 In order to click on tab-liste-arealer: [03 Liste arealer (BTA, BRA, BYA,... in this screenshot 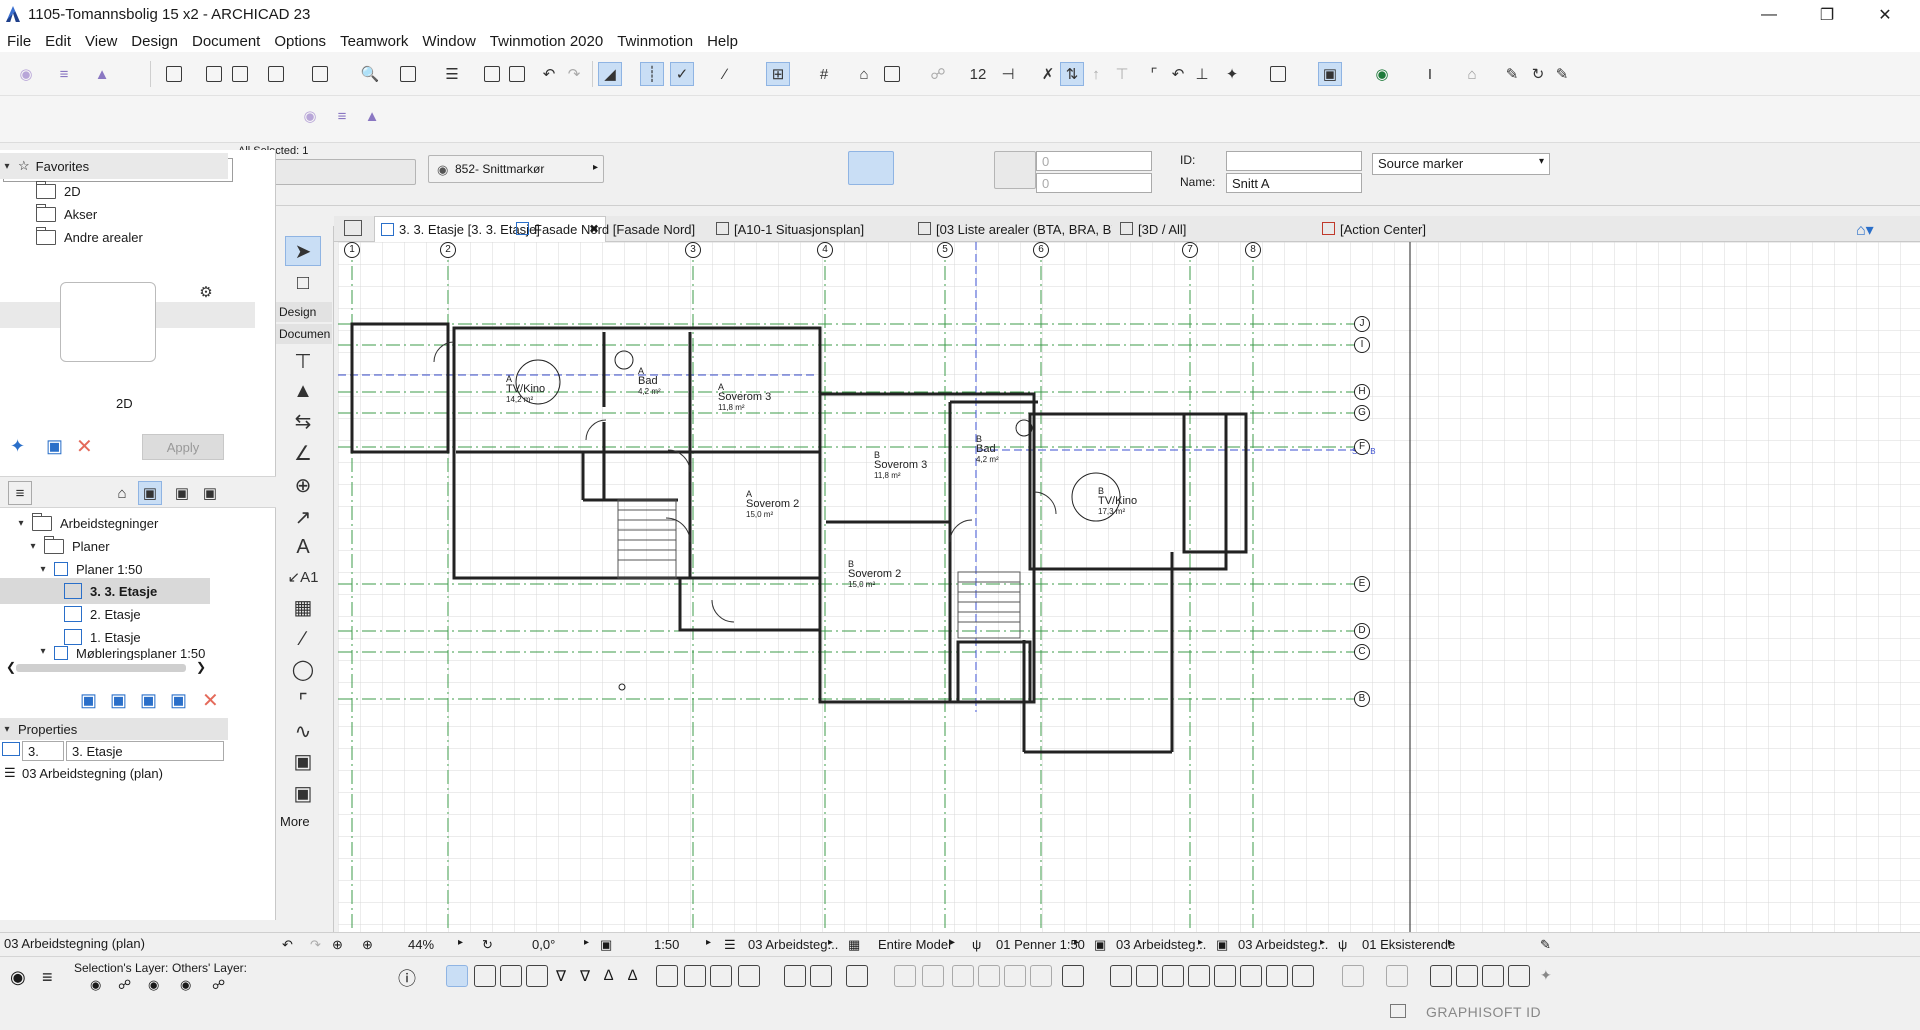, I will do `click(1012, 229)`.